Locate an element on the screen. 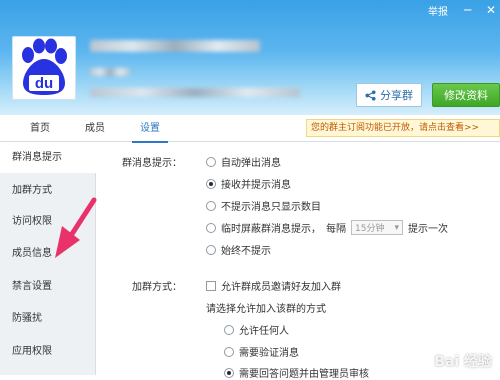  baidu-jingyan-watermark: Bai 经验 is located at coordinates (463, 362).